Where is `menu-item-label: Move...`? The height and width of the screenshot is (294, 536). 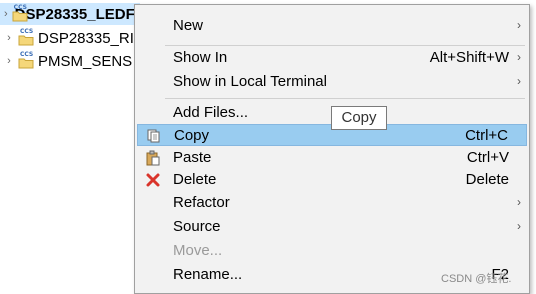 menu-item-label: Move... is located at coordinates (198, 250).